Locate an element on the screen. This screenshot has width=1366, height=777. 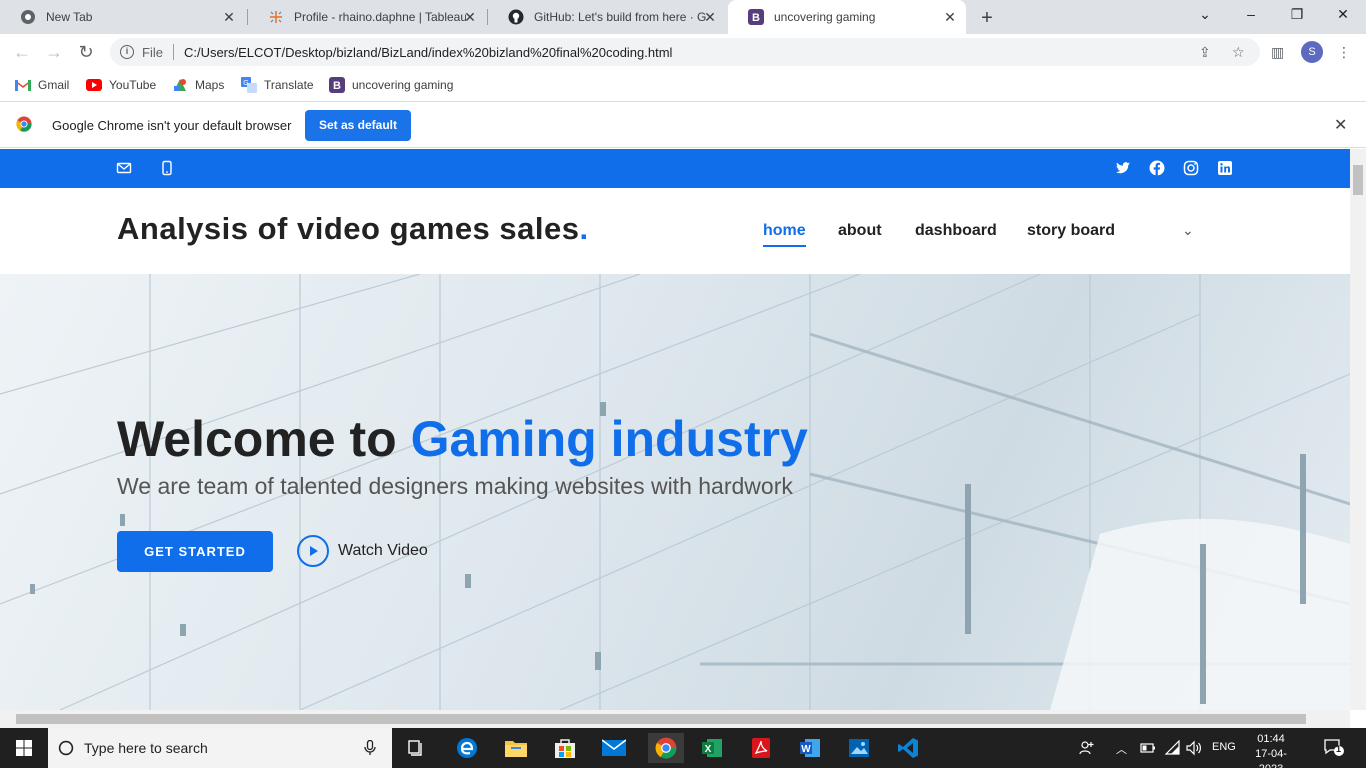
scheme-label: File is located at coordinates (152, 52).